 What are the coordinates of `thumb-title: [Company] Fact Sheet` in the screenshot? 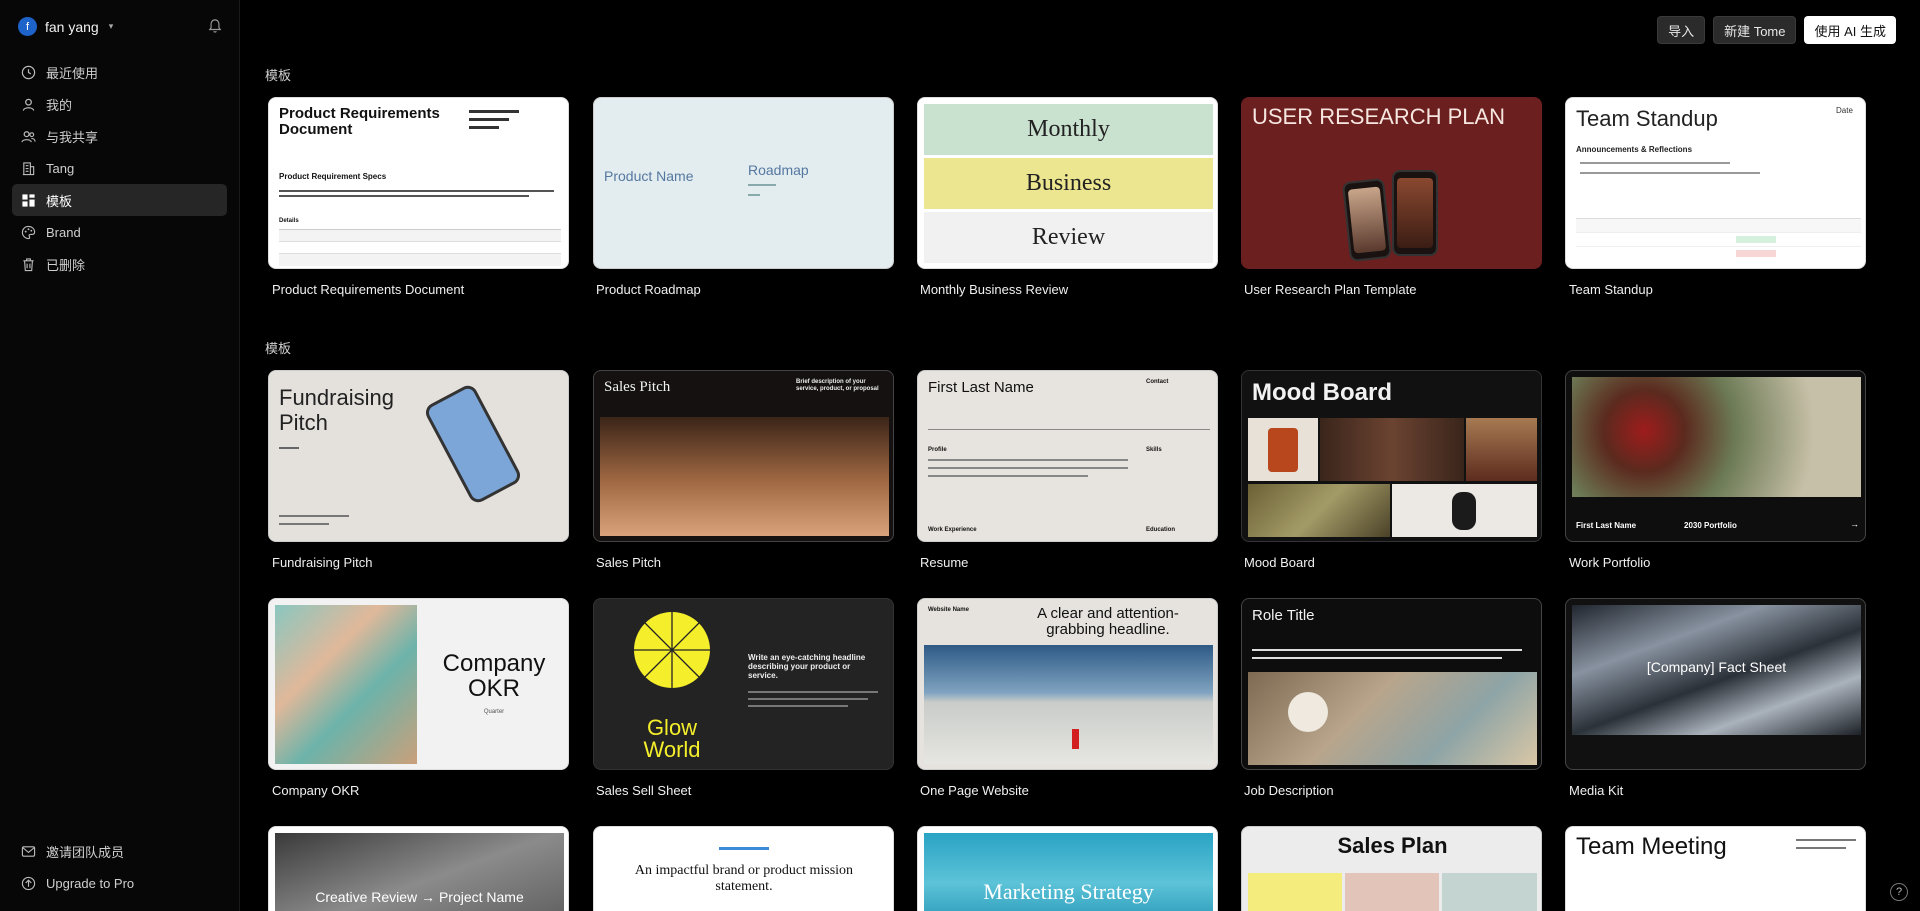 It's located at (1716, 667).